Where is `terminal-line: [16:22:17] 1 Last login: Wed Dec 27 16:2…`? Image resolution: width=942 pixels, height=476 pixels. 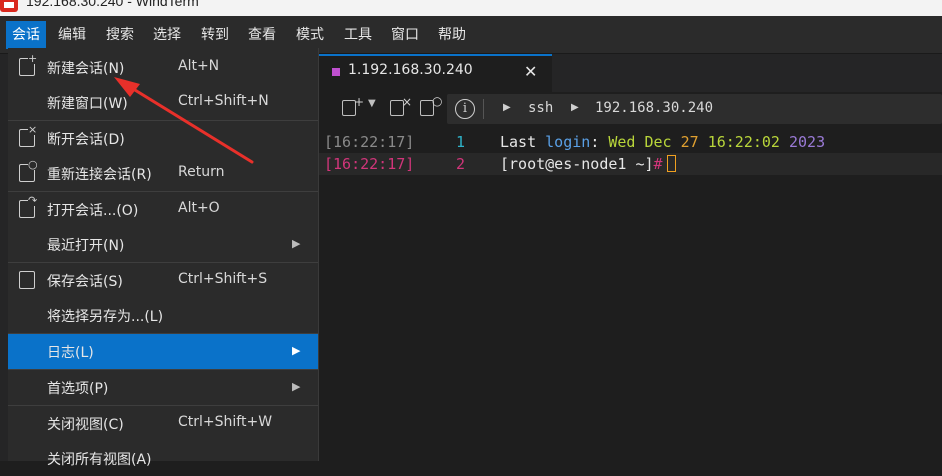 terminal-line: [16:22:17] 1 Last login: Wed Dec 27 16:2… is located at coordinates (630, 142).